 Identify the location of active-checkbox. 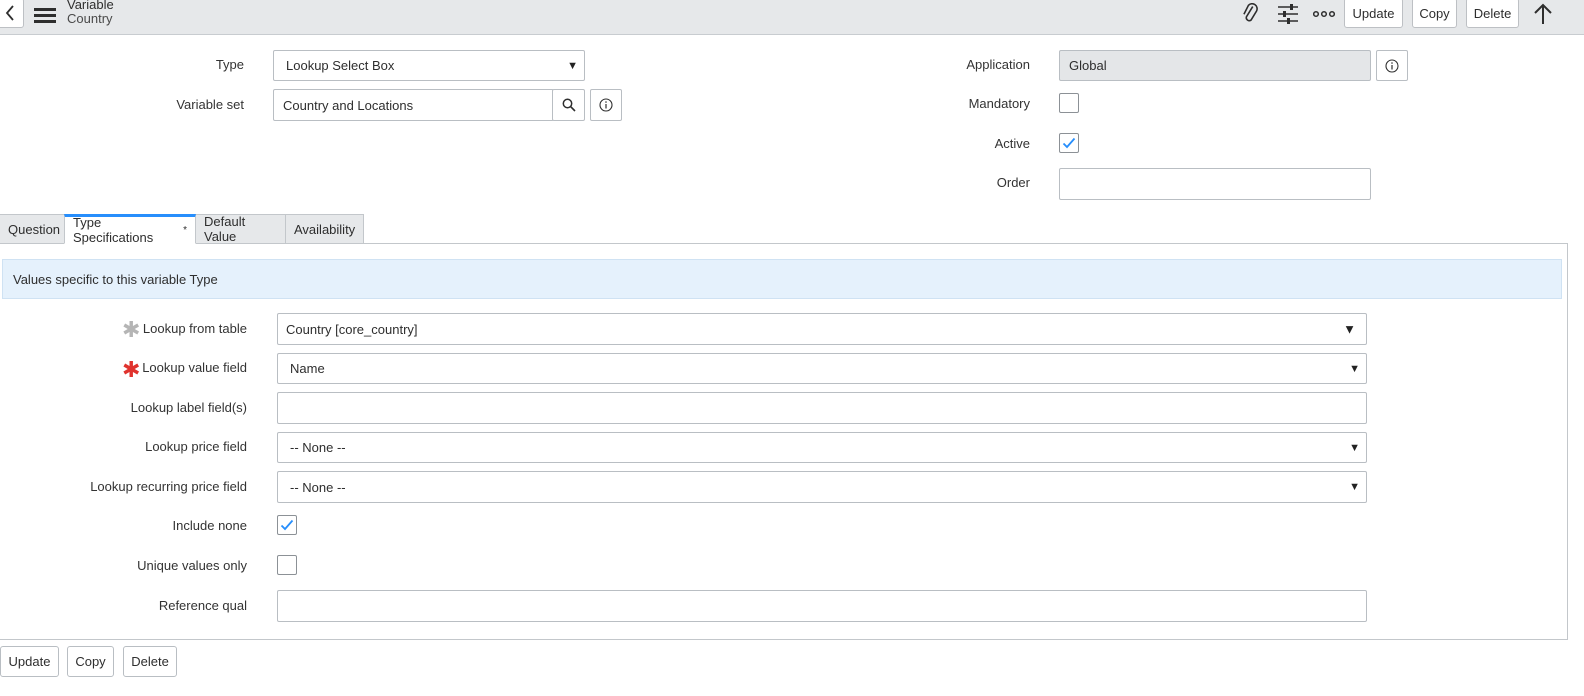
(1069, 143).